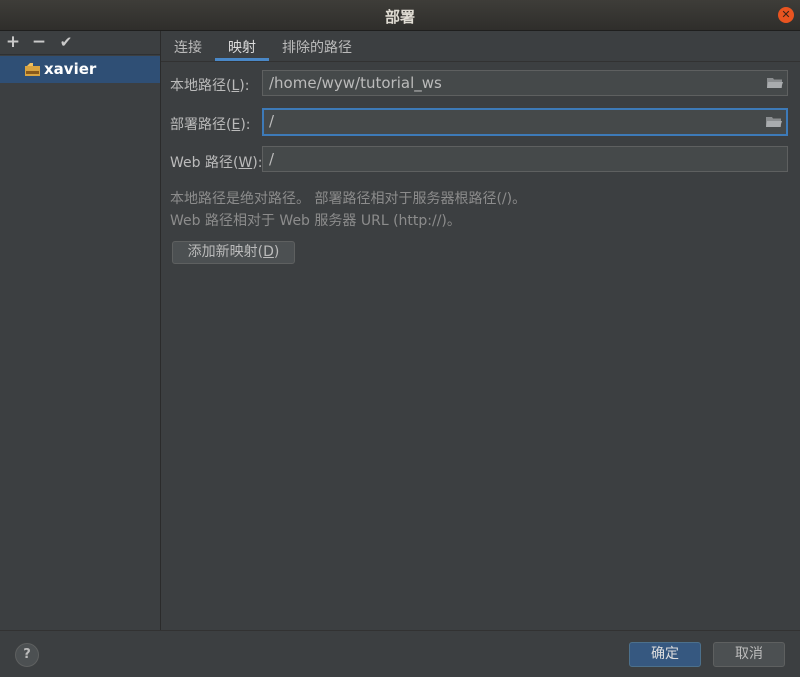  Describe the element at coordinates (665, 654) in the screenshot. I see `ok-button: 确定` at that location.